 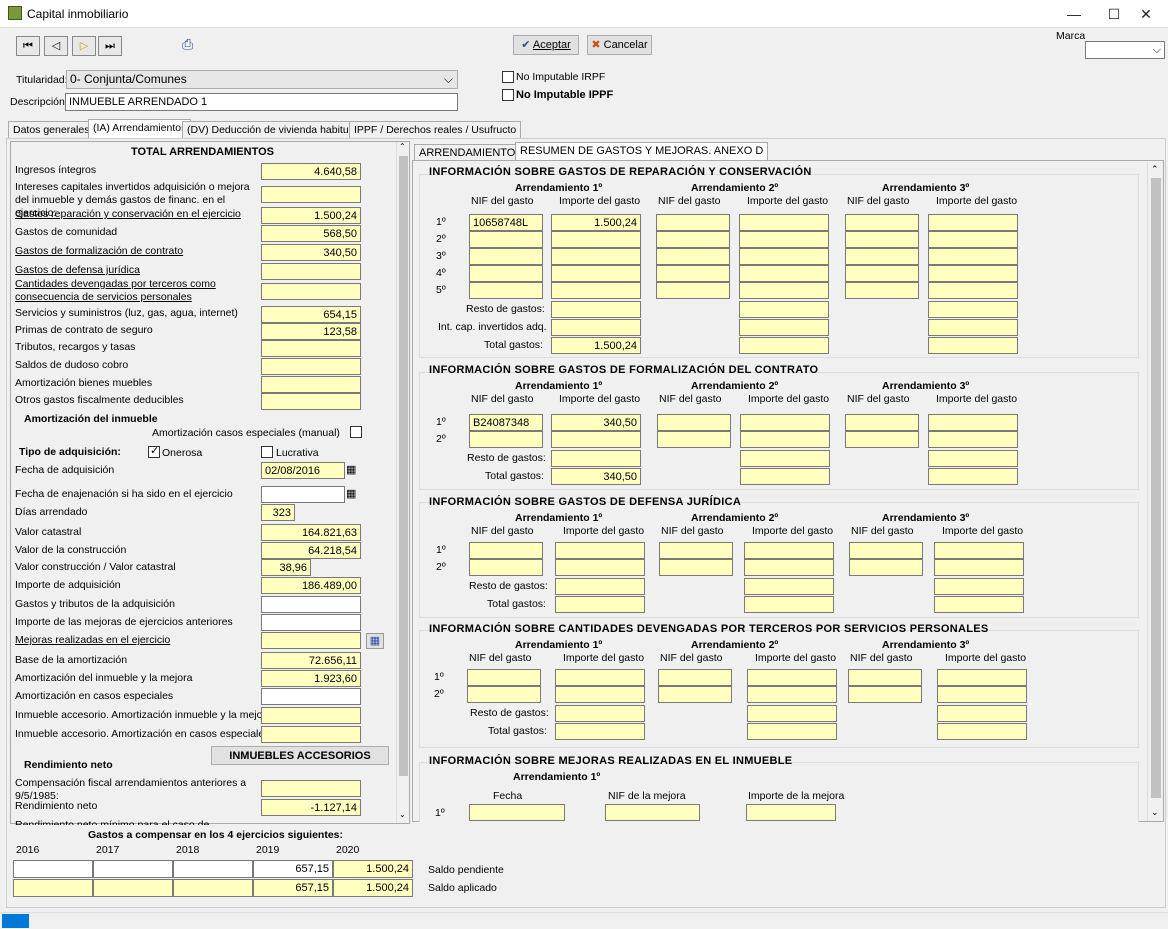 What do you see at coordinates (546, 45) in the screenshot?
I see `accept-button: ✔ Aceptar` at bounding box center [546, 45].